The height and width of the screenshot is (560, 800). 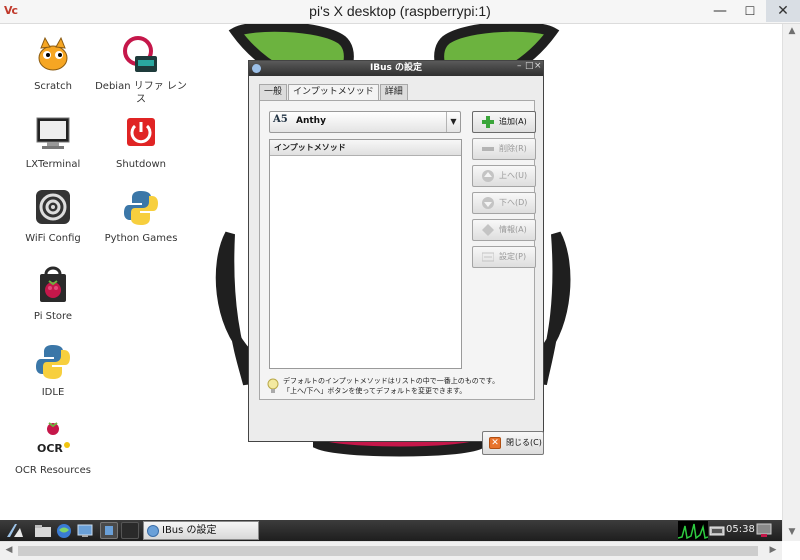 What do you see at coordinates (391, 381) in the screenshot?
I see `hint-line-1: デフォルトのインプットメソッドはリストの中で一番上のものです。` at bounding box center [391, 381].